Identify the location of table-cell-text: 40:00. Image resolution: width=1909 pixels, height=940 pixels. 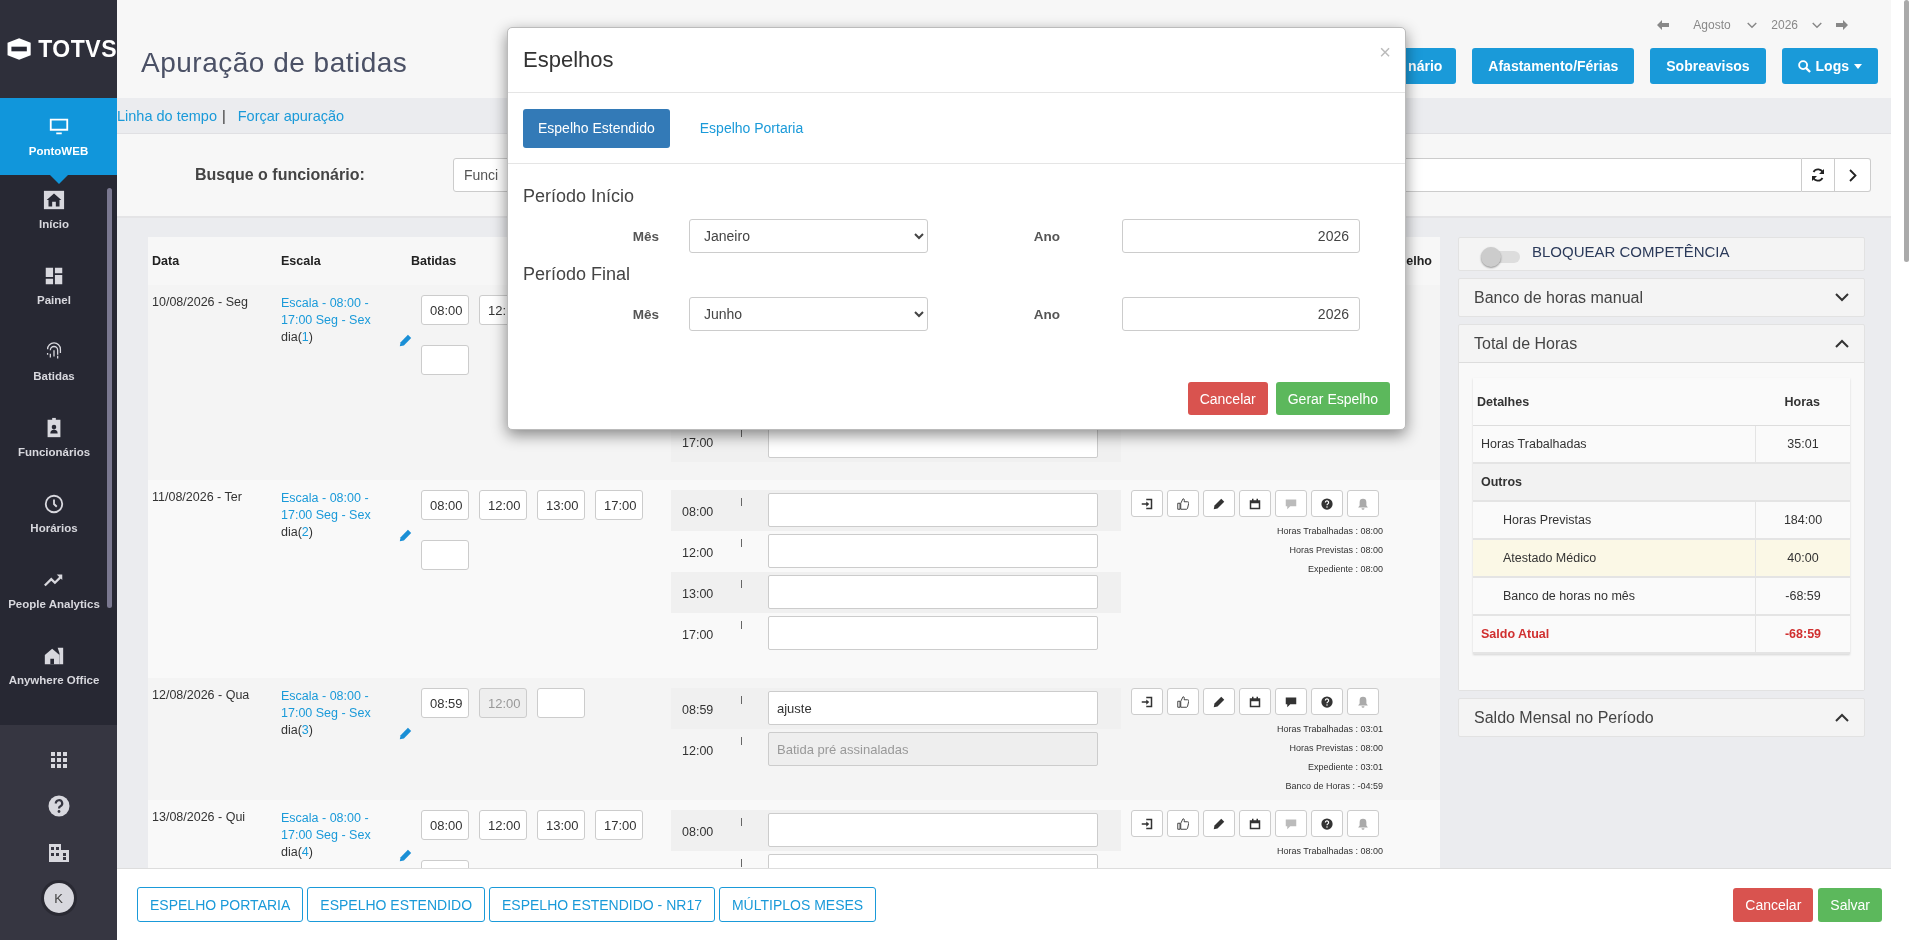
(1803, 558).